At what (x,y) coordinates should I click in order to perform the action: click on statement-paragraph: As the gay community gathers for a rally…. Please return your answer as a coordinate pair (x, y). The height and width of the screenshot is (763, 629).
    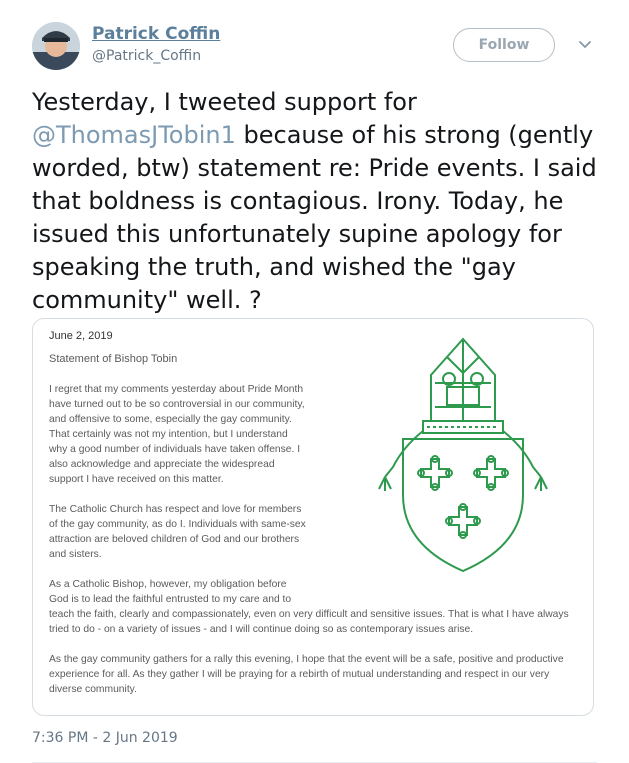
    Looking at the image, I should click on (306, 674).